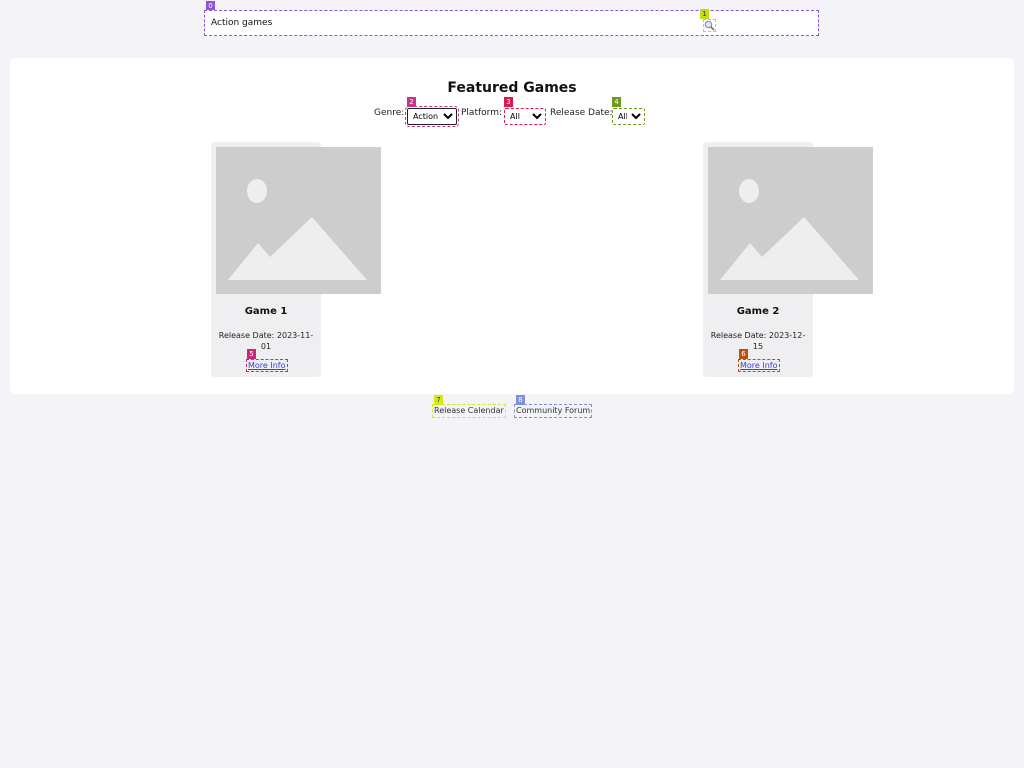 This screenshot has height=768, width=1024. What do you see at coordinates (432, 116) in the screenshot?
I see `genre-select: Action` at bounding box center [432, 116].